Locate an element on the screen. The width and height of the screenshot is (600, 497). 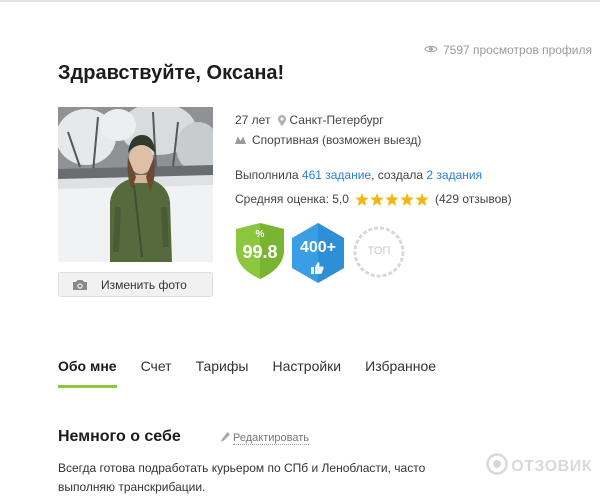
rating-stars is located at coordinates (392, 199).